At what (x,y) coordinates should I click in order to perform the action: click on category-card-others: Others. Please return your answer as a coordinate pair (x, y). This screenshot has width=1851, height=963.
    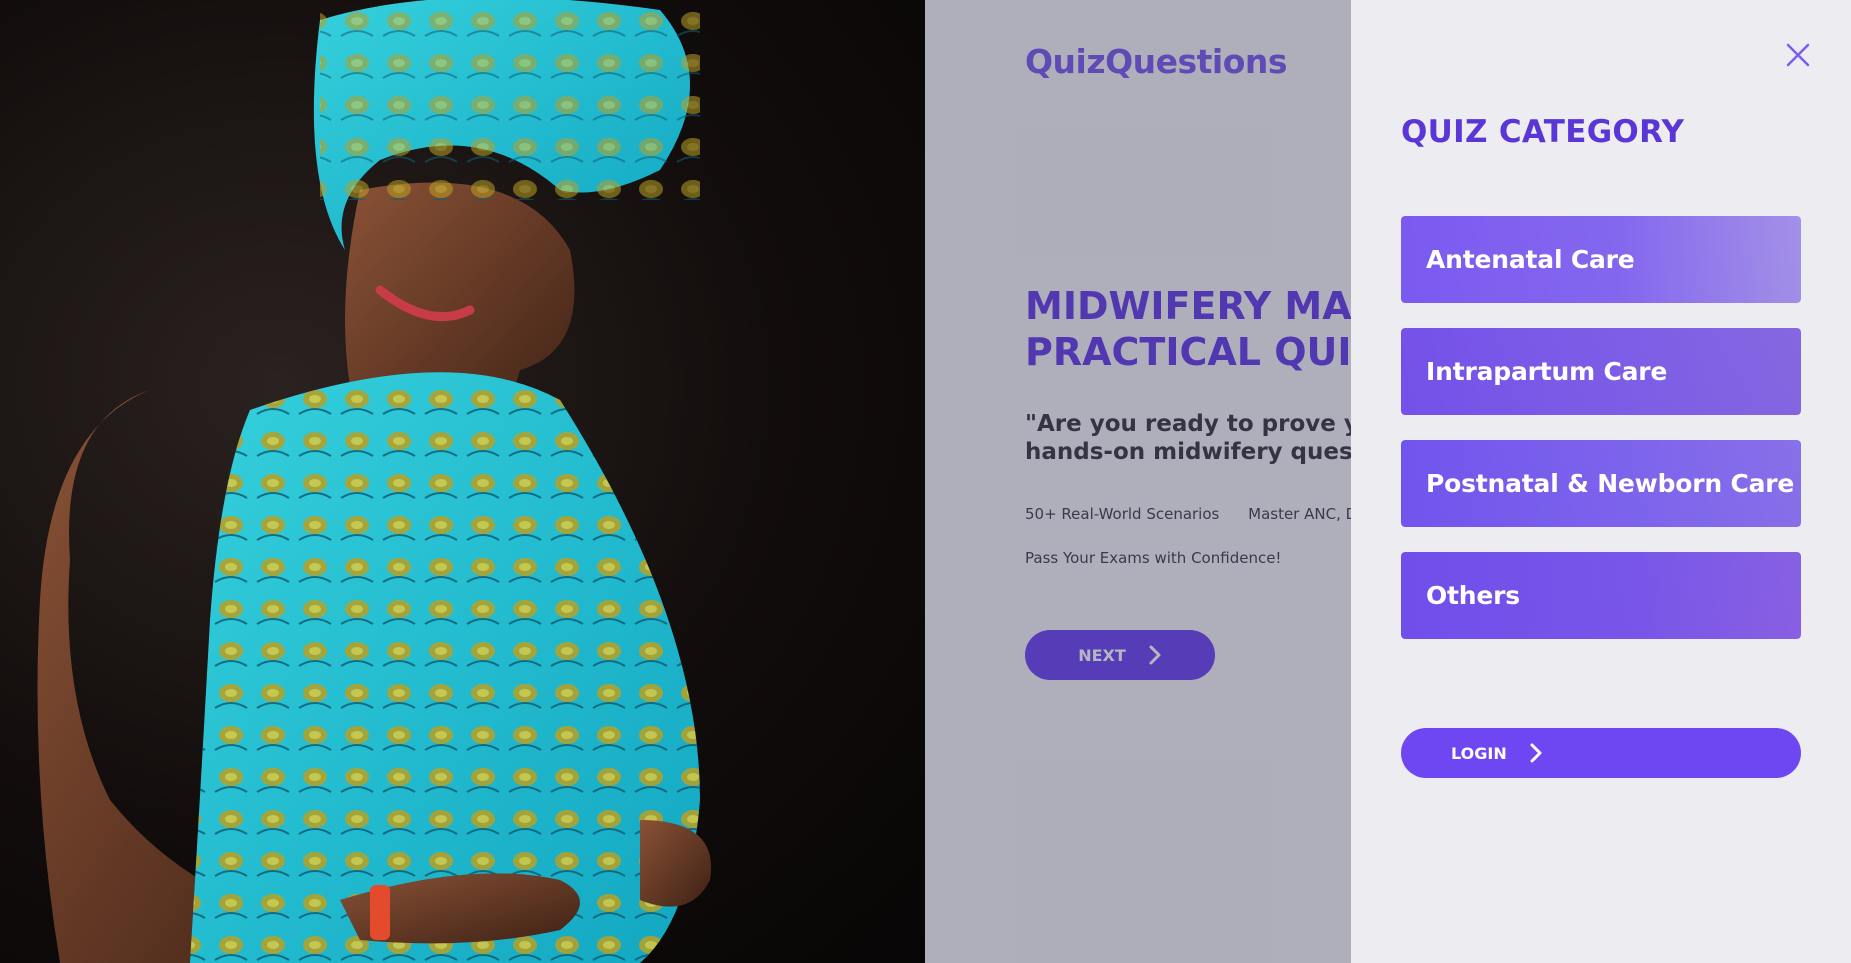
    Looking at the image, I should click on (1601, 595).